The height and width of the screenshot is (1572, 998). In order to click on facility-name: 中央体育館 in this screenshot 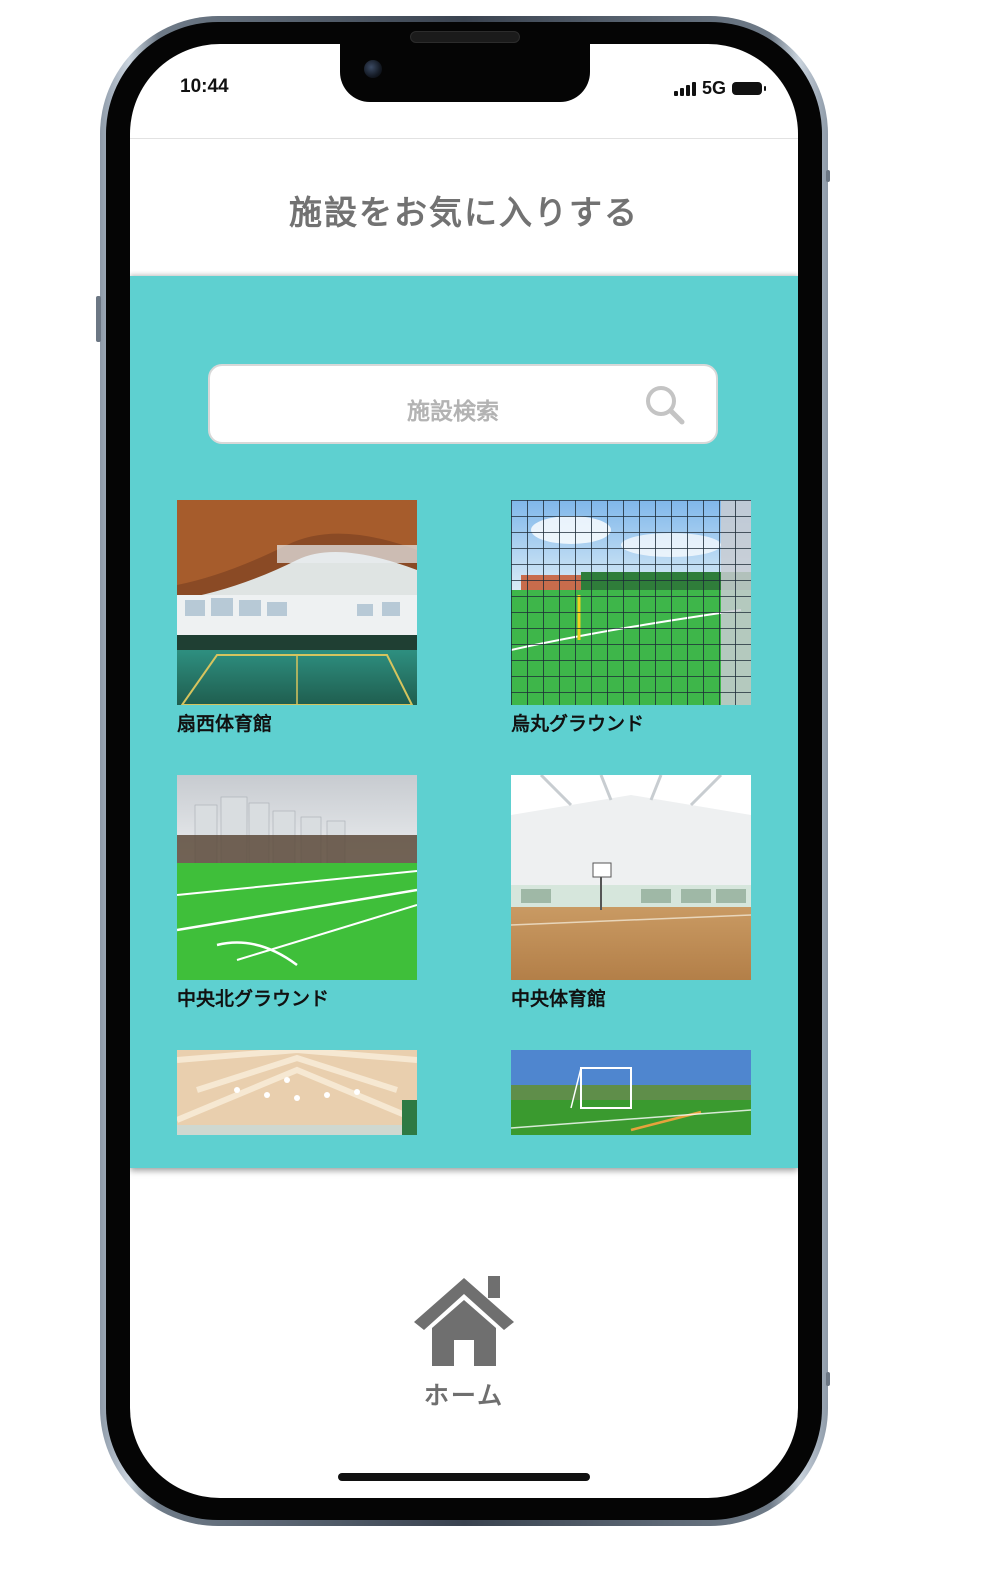, I will do `click(559, 999)`.